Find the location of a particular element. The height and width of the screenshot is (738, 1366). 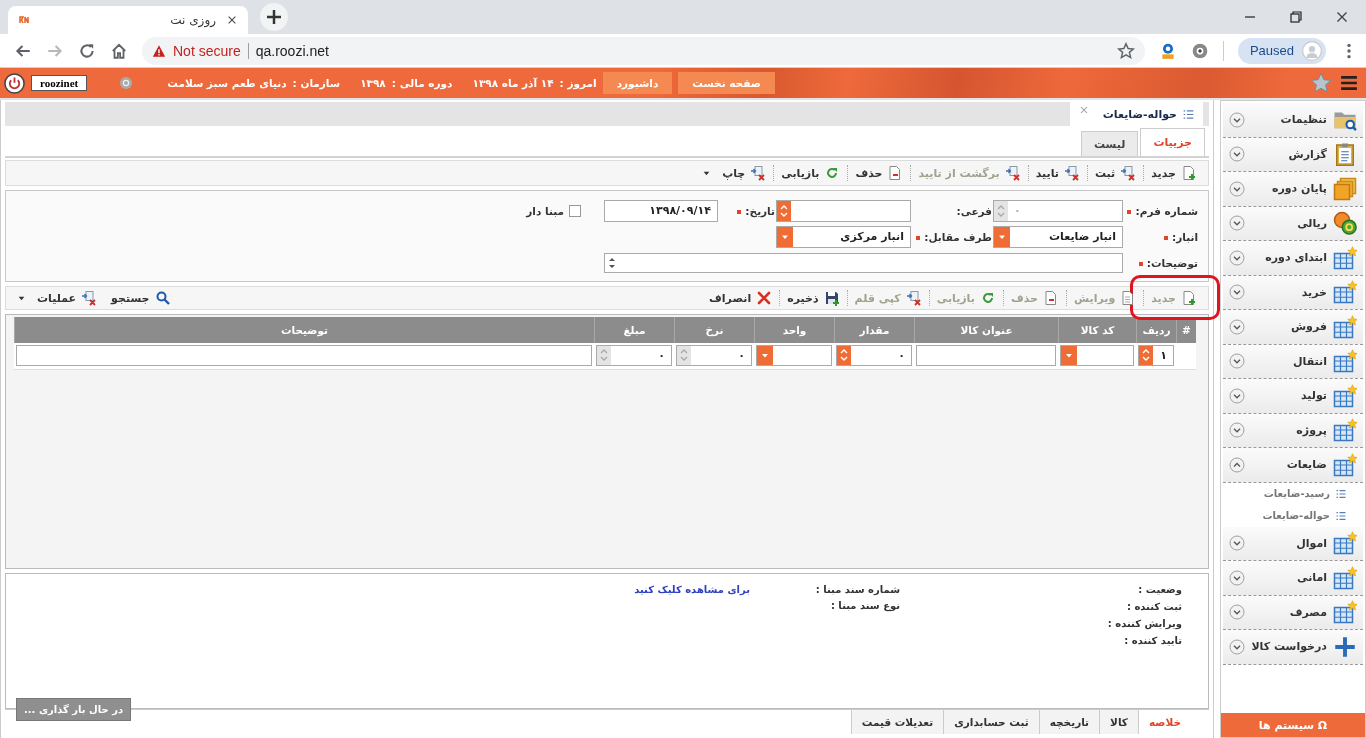

info-label: شماره سند مبنا : is located at coordinates (857, 590).